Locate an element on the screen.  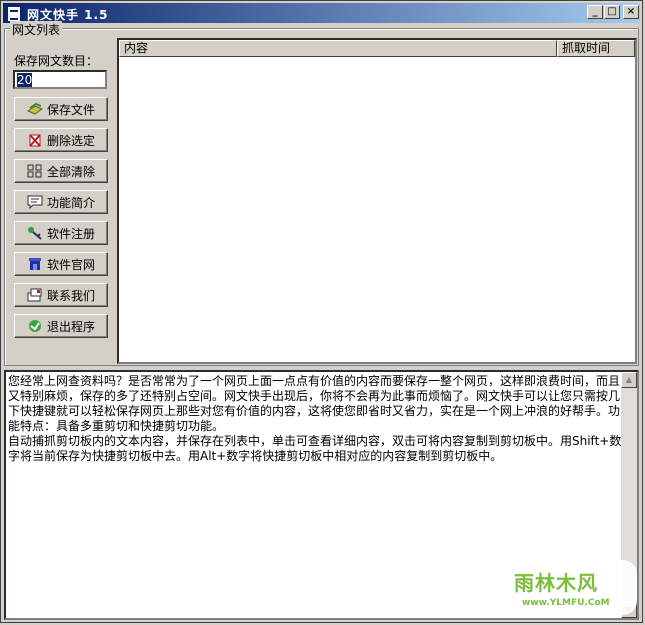
mail-icon is located at coordinates (35, 295).